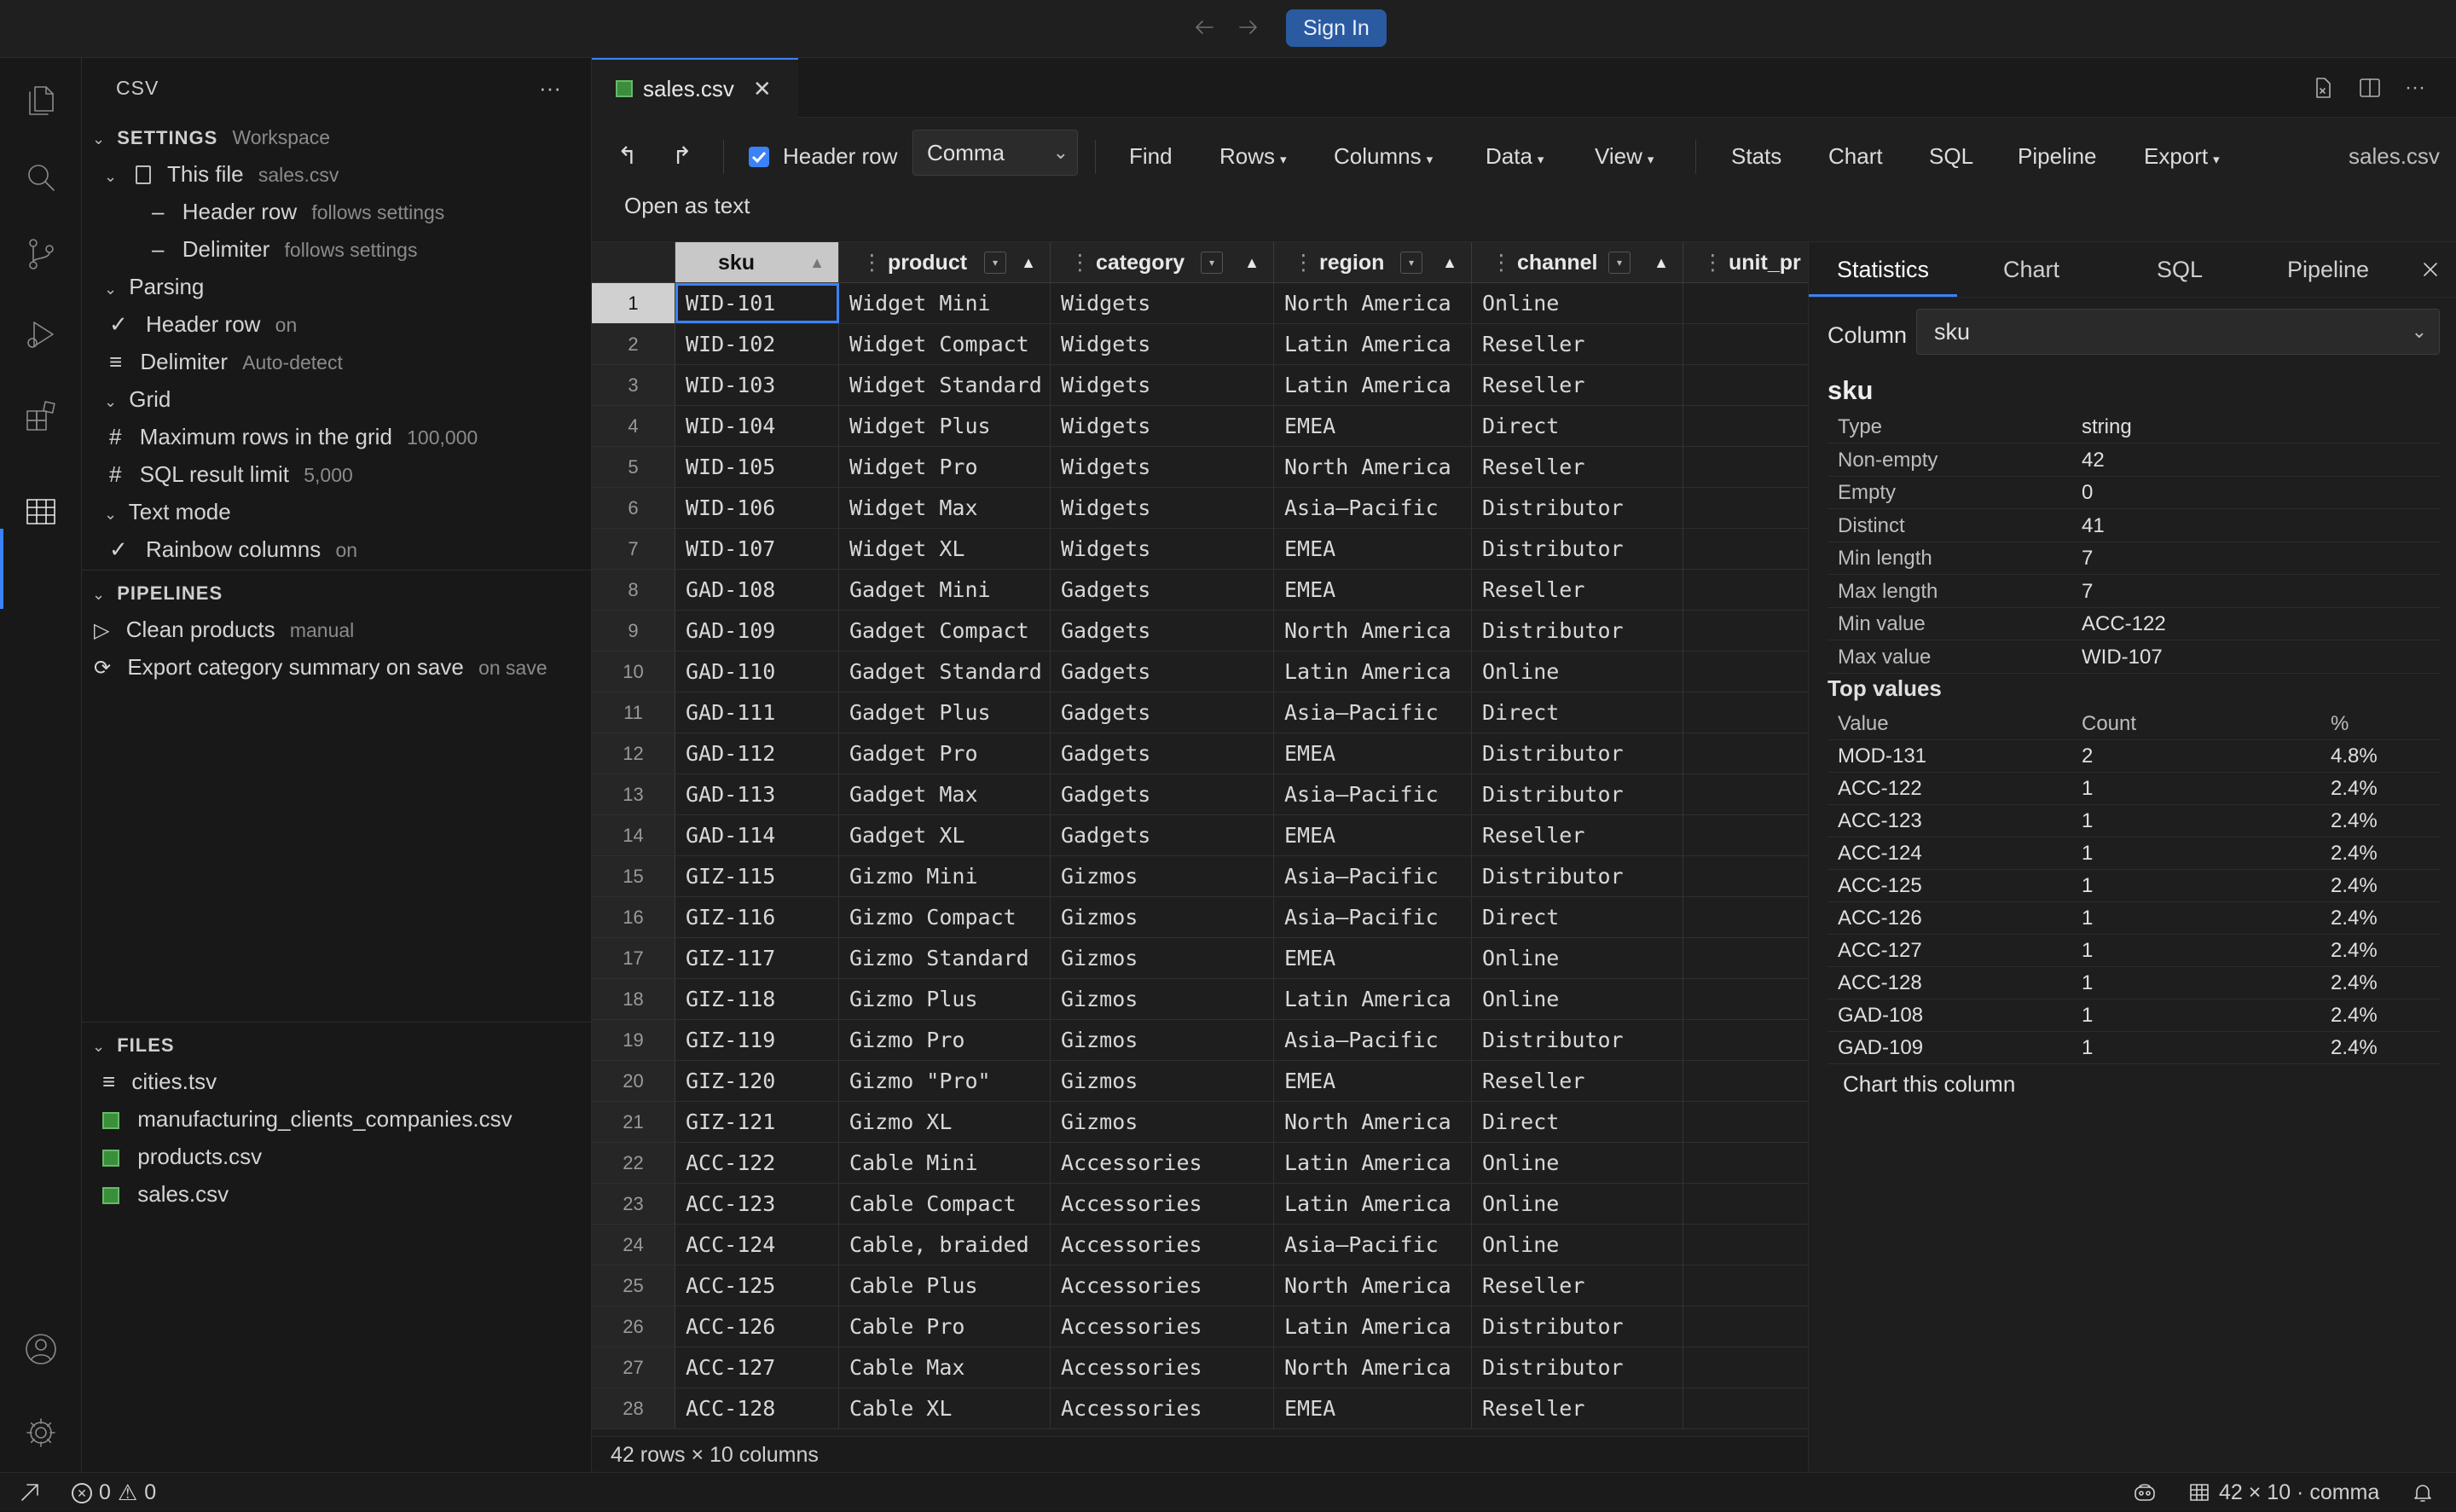  What do you see at coordinates (945, 262) in the screenshot?
I see `column-header-product: ⋮ product ▾ ▲` at bounding box center [945, 262].